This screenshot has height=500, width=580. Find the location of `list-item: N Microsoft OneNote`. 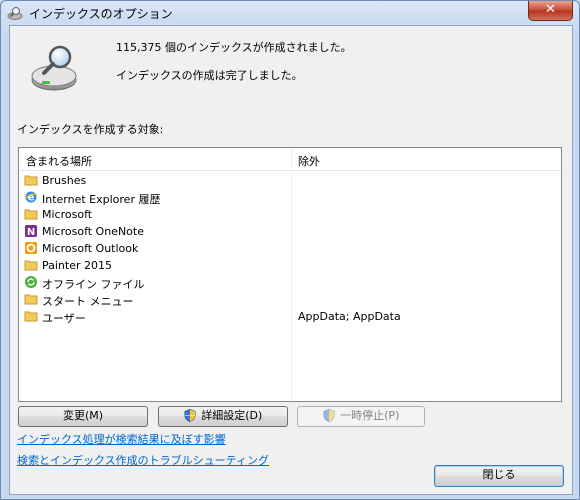

list-item: N Microsoft OneNote is located at coordinates (290, 231).